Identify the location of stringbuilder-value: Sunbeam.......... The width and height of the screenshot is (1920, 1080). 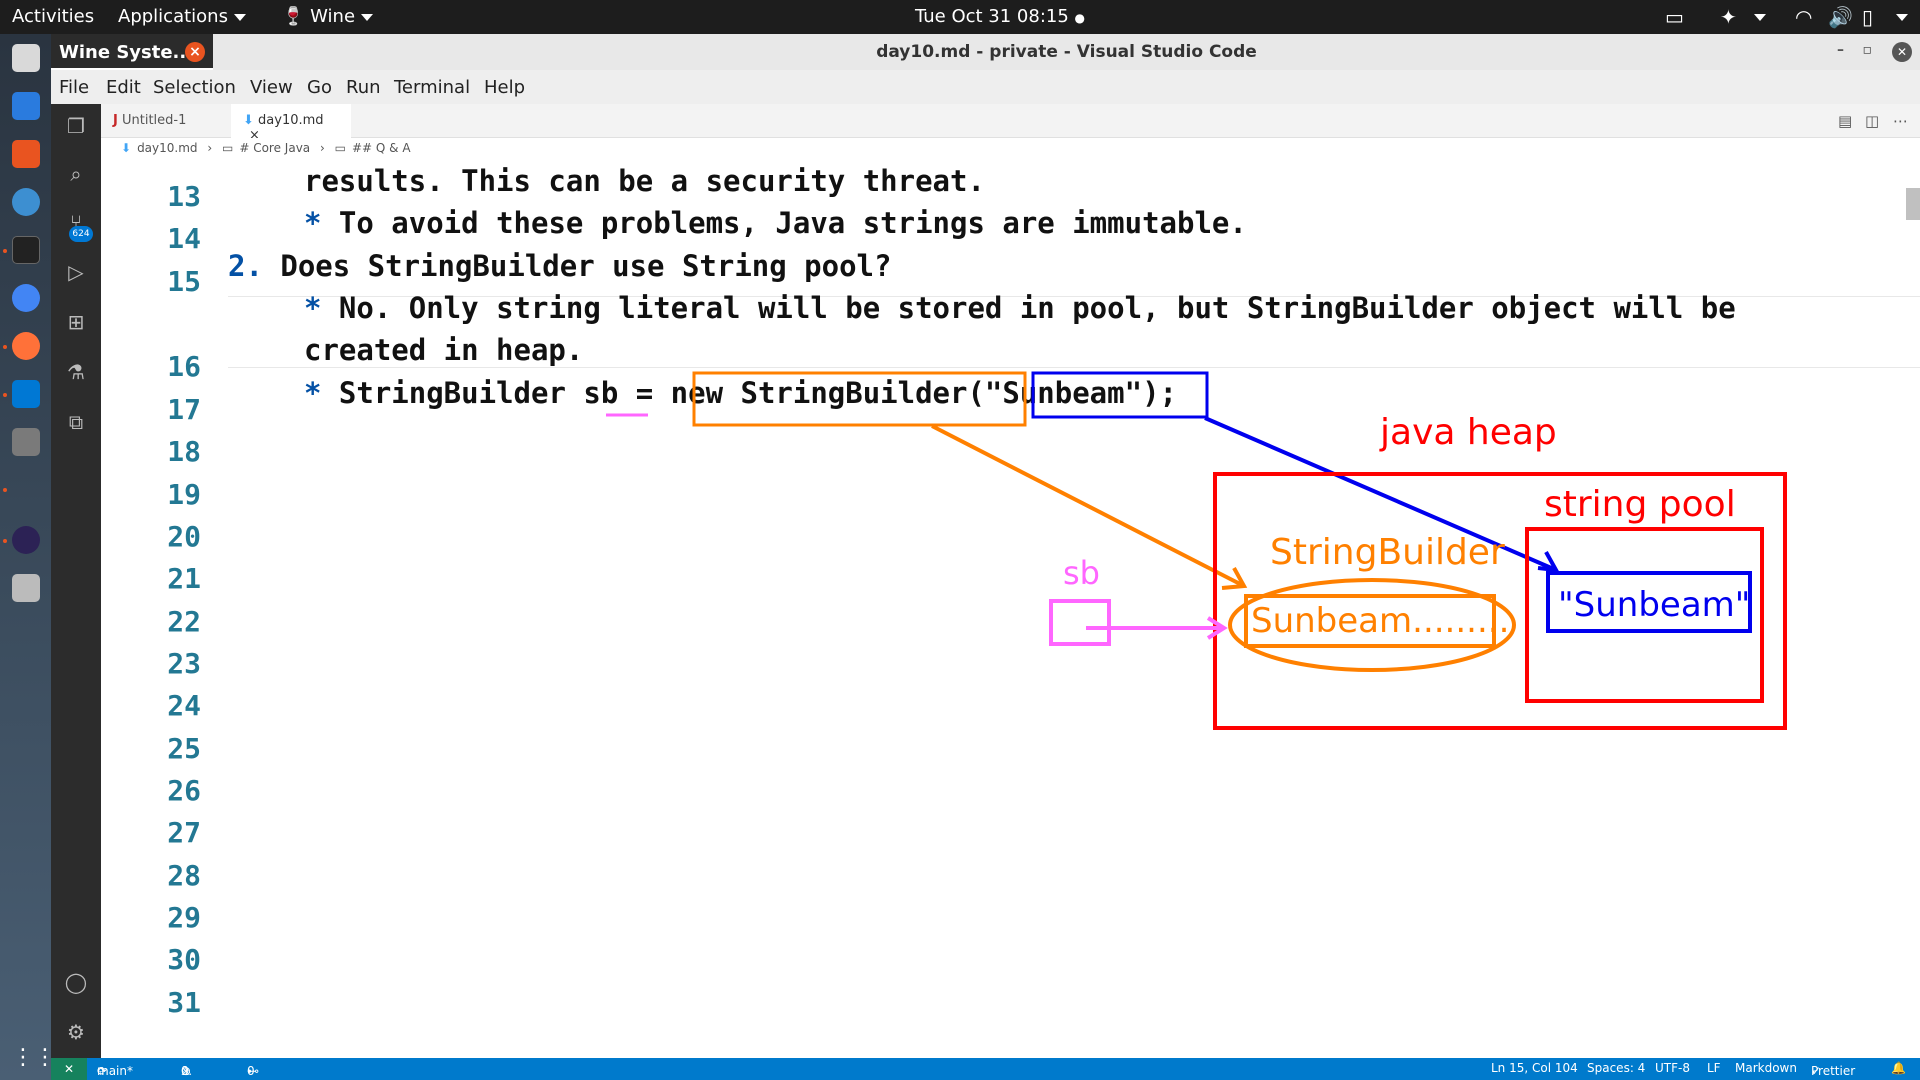
(1380, 621).